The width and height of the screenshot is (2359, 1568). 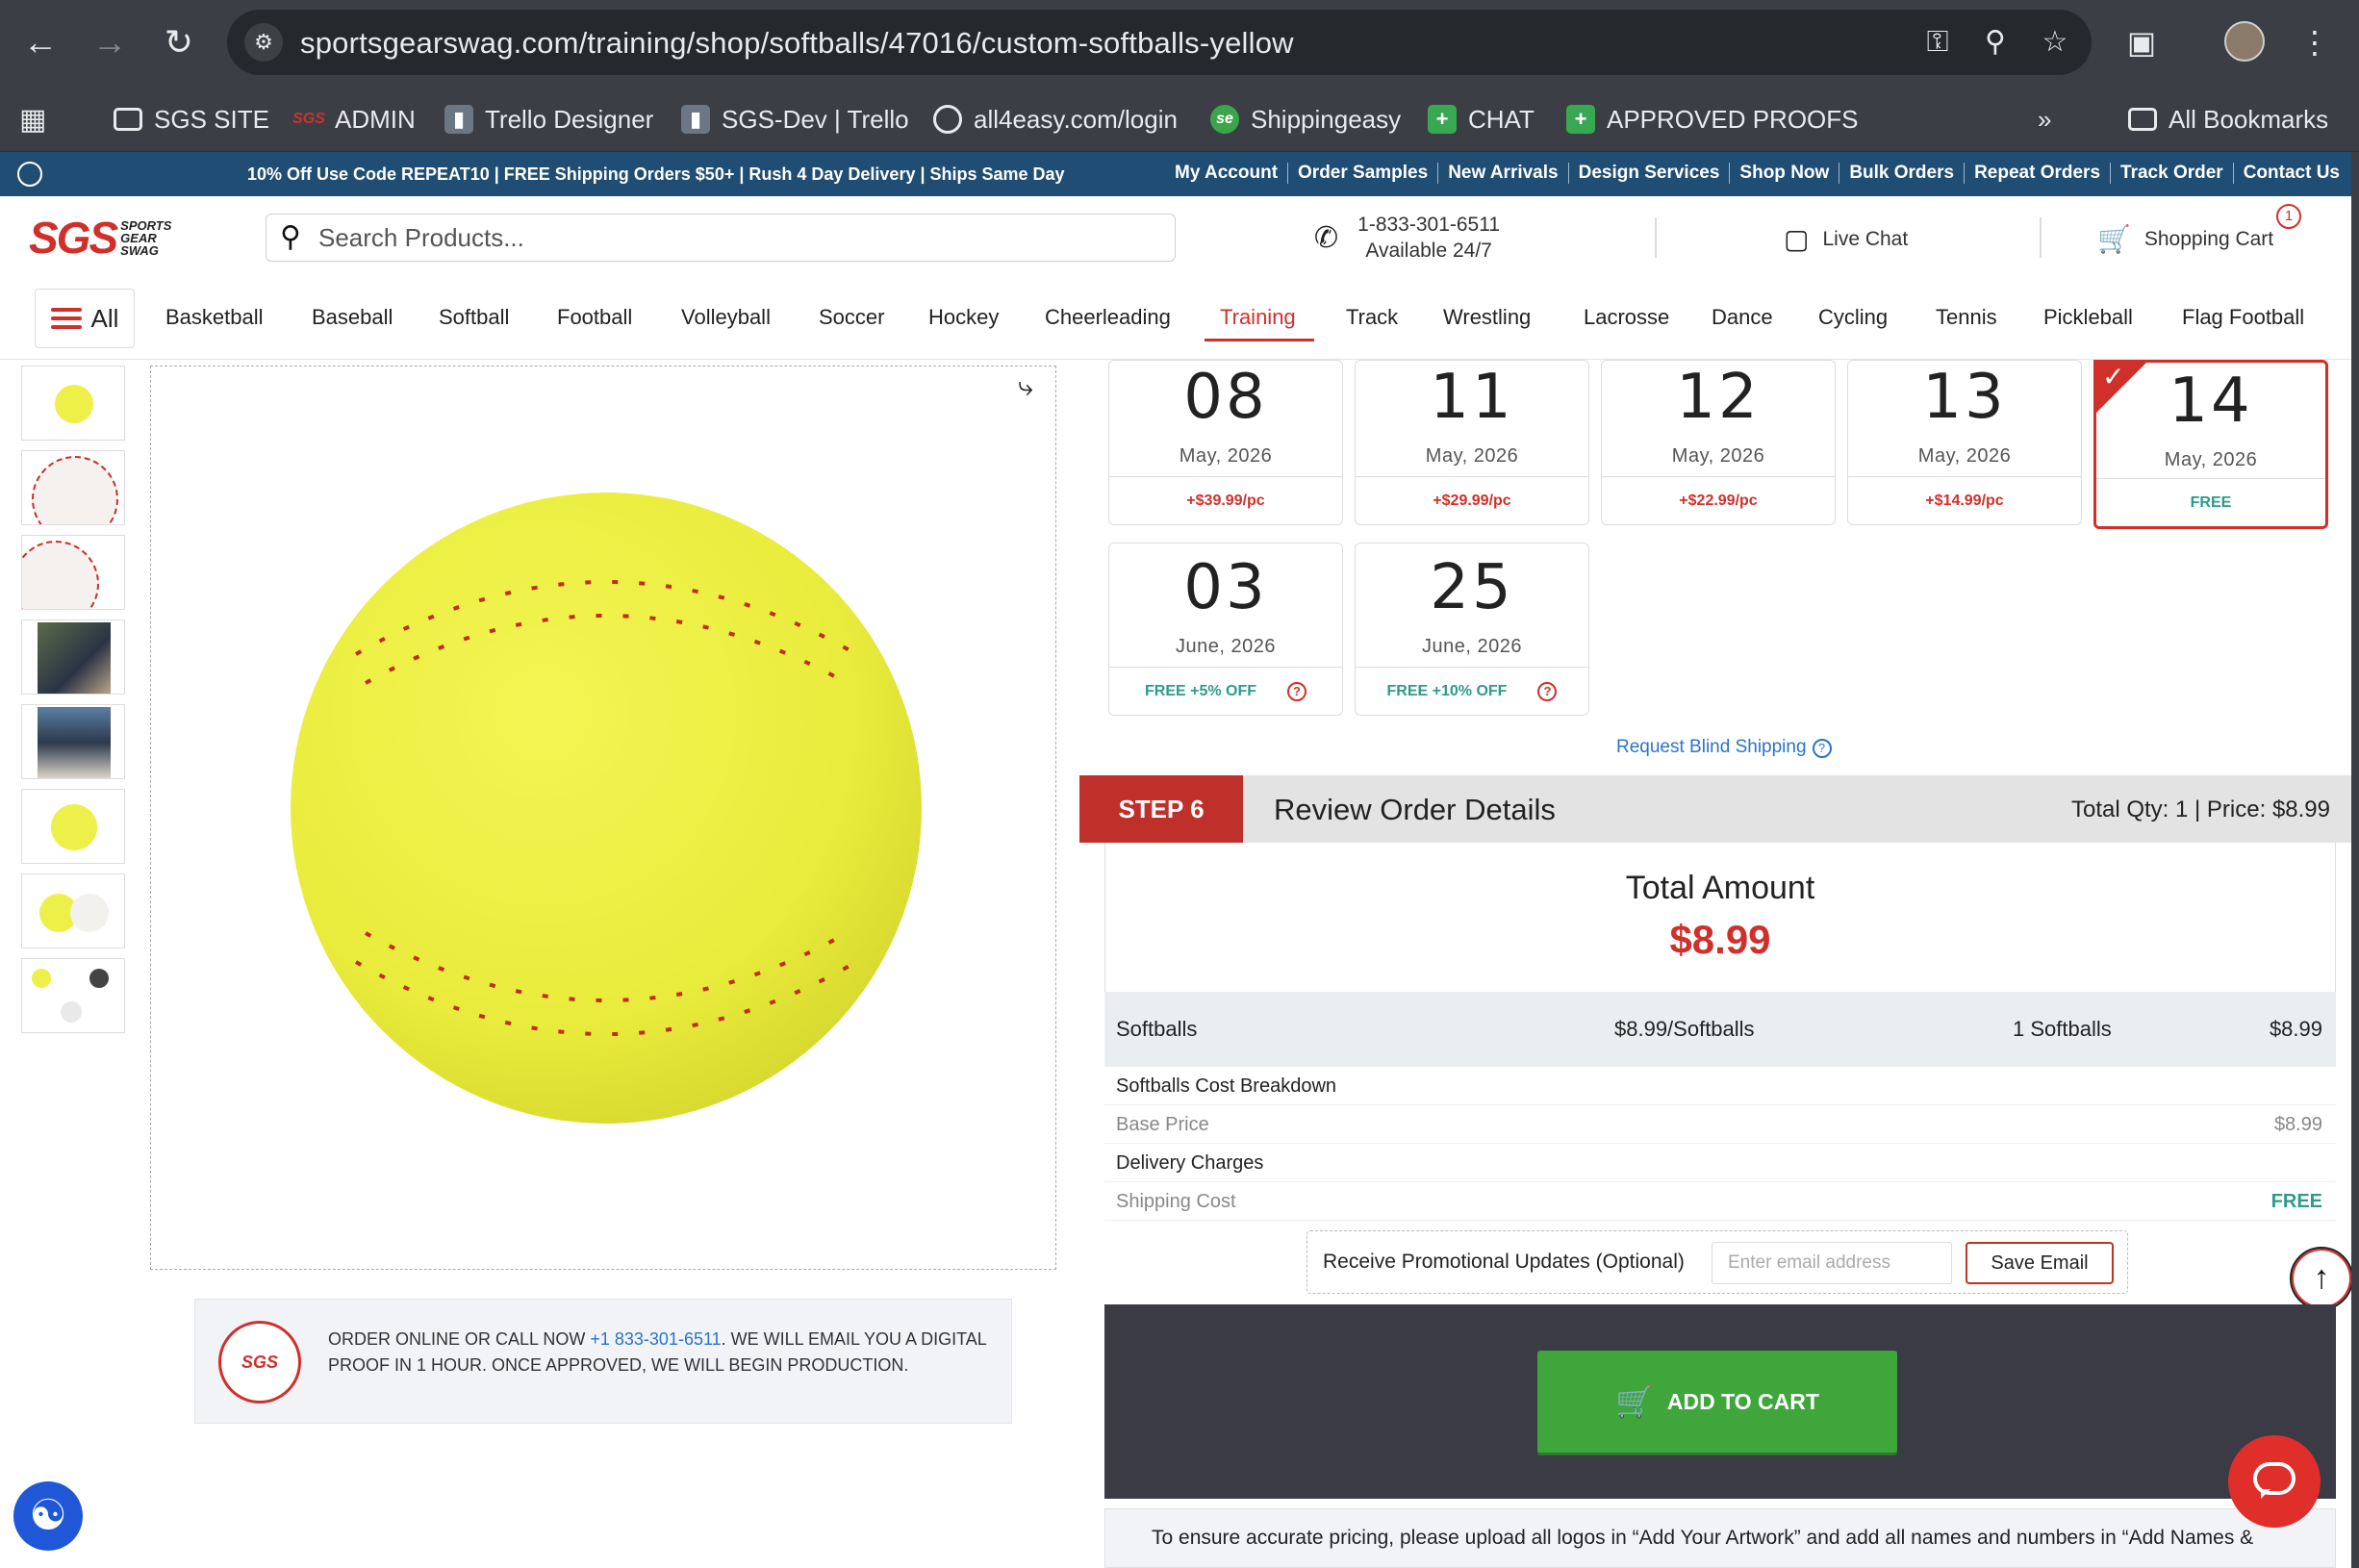 I want to click on nav-cycling: Cycling, so click(x=1853, y=317).